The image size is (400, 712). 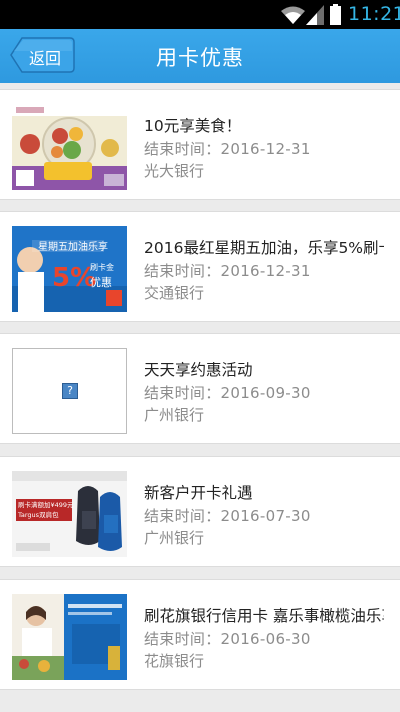 I want to click on food-promo-image, so click(x=69, y=147).